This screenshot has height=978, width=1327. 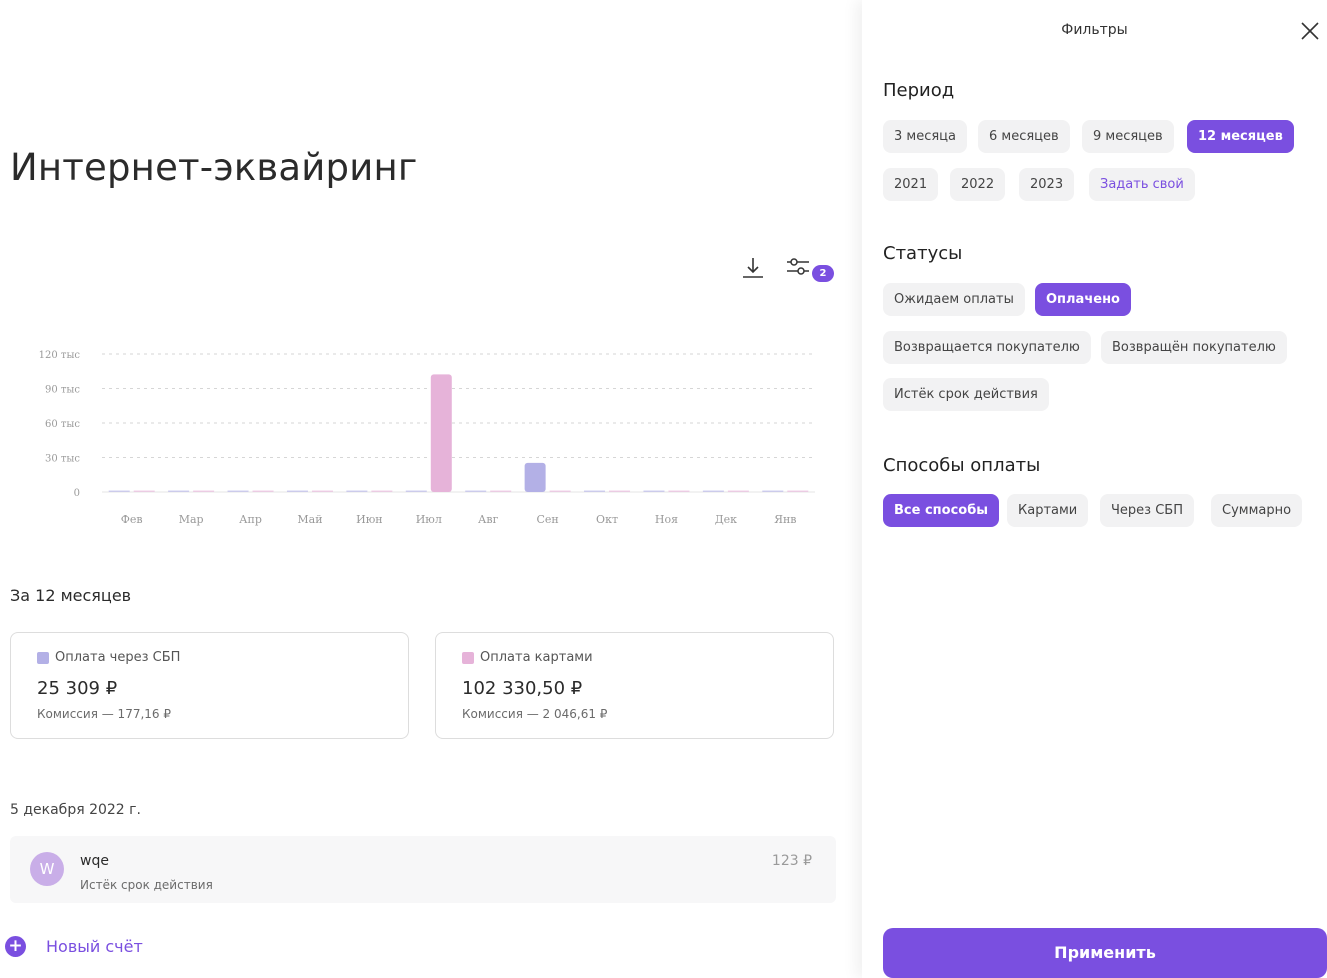 What do you see at coordinates (785, 519) in the screenshot?
I see `x-tick-label: Янв` at bounding box center [785, 519].